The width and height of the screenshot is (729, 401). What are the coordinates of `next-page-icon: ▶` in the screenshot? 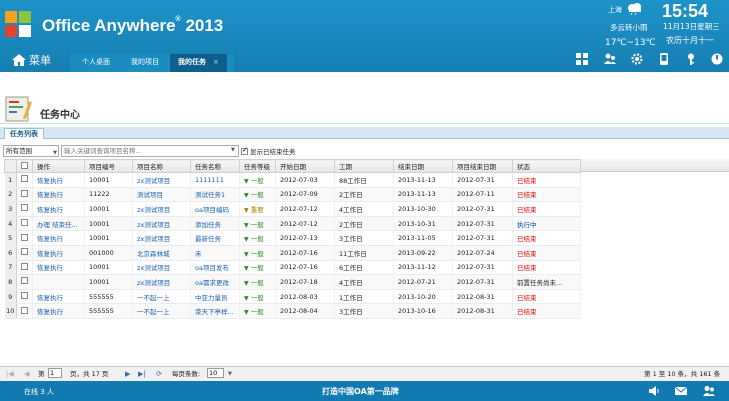 It's located at (127, 374).